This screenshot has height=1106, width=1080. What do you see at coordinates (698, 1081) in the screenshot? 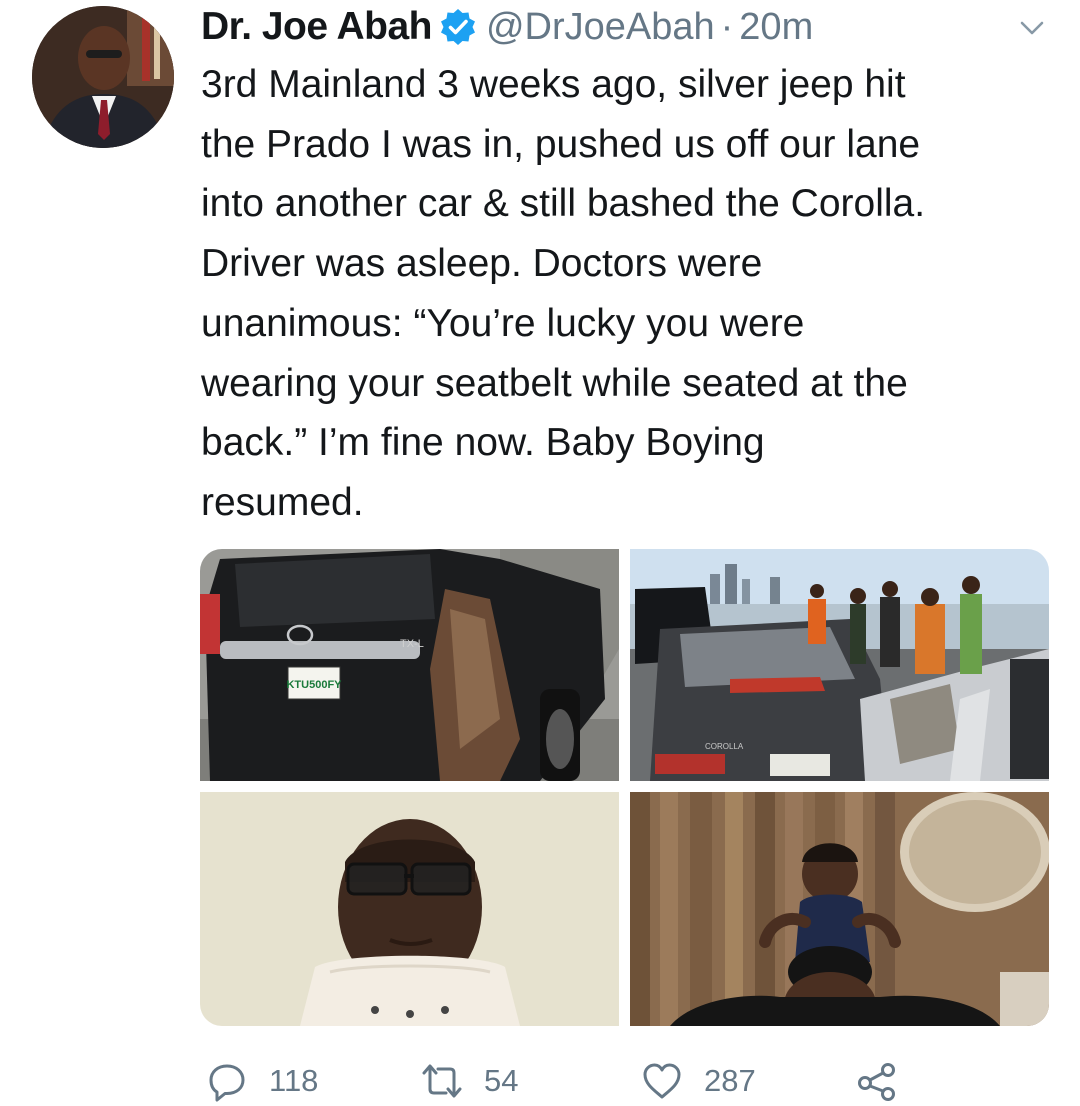
I see `like-button: 287` at bounding box center [698, 1081].